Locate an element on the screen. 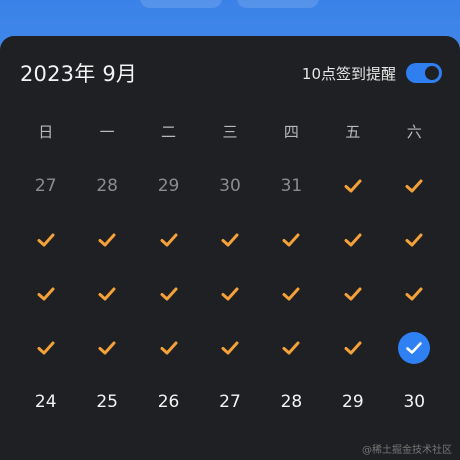 The height and width of the screenshot is (460, 460). watermark: @稀土掘金技术社区 is located at coordinates (407, 450).